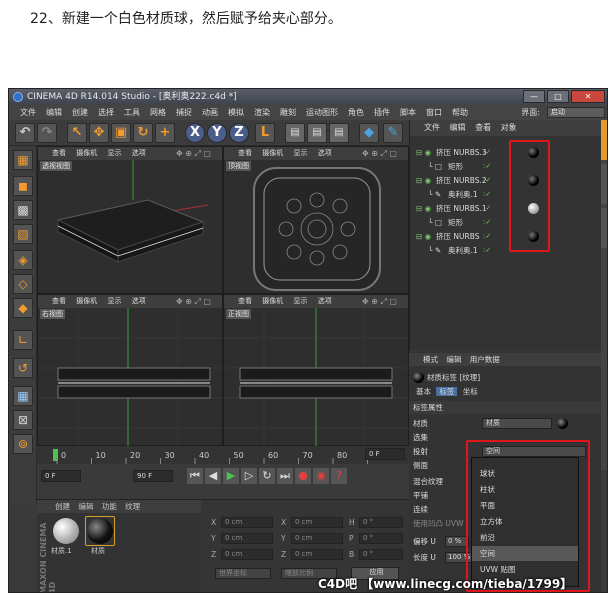 This screenshot has width=614, height=597. Describe the element at coordinates (239, 133) in the screenshot. I see `z-axis-lock-icon: Z` at that location.